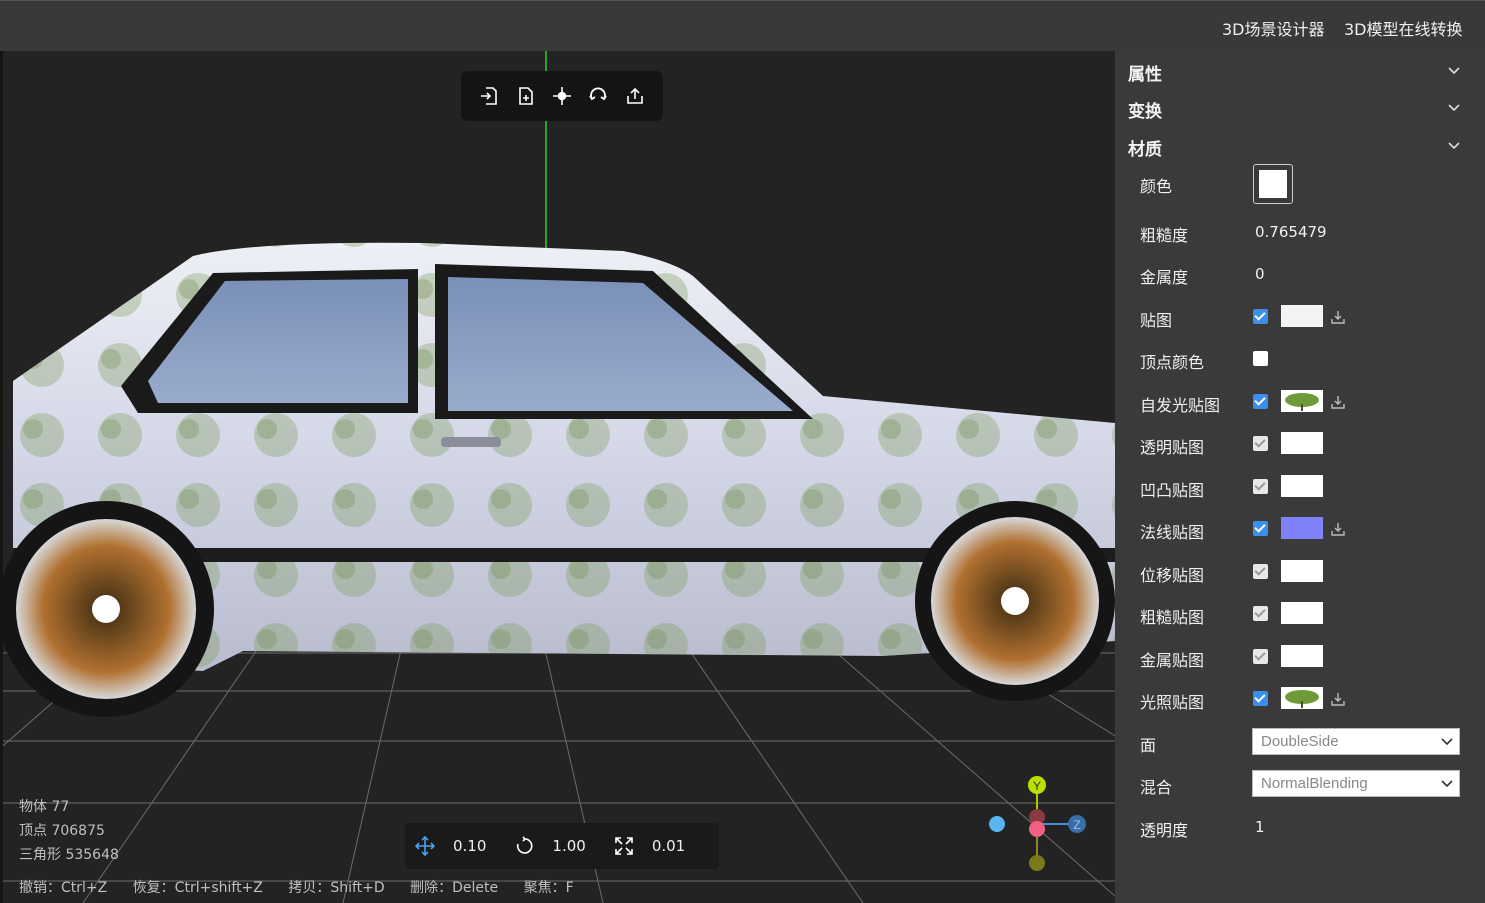  I want to click on top-bar: 3D场景设计器 3D模型在线转换, so click(742, 25).